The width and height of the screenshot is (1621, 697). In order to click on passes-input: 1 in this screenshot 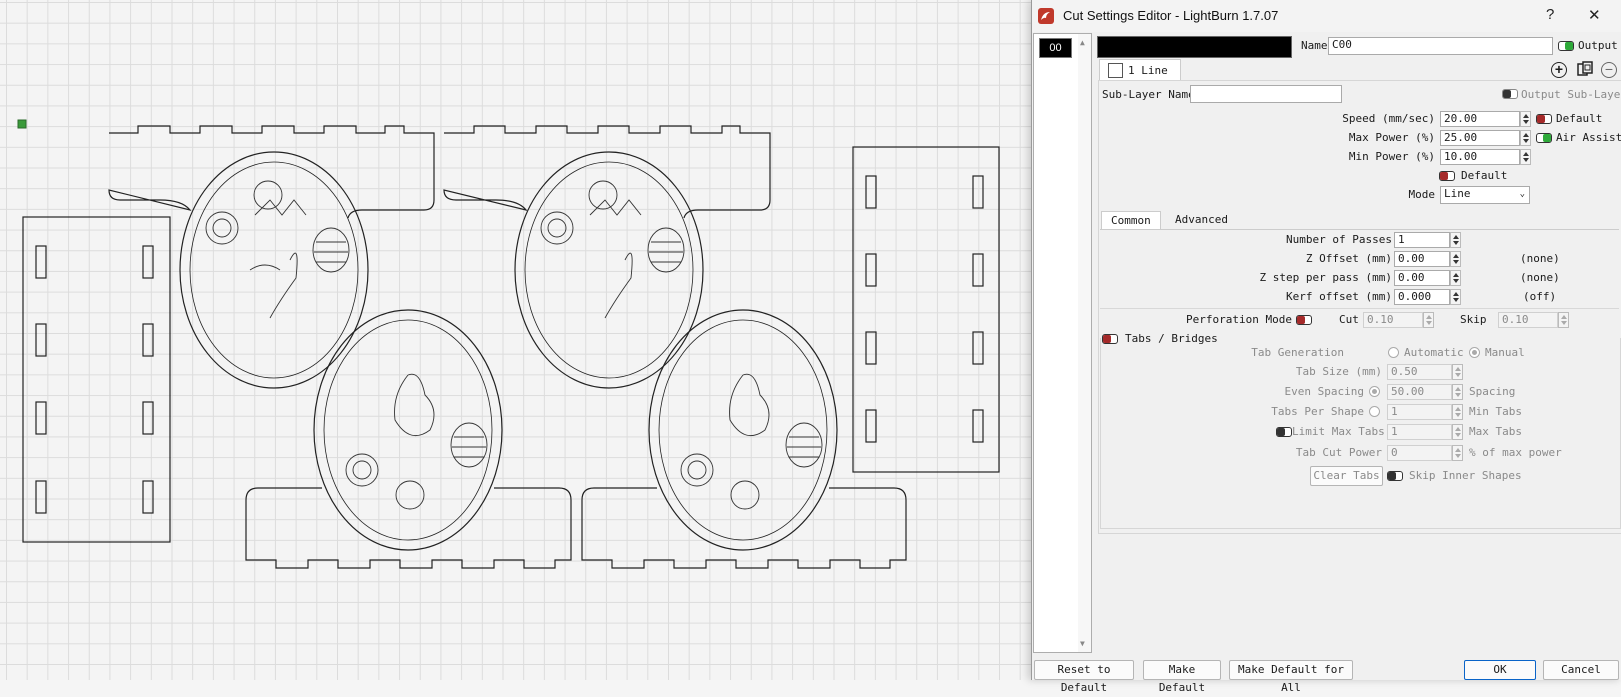, I will do `click(1422, 240)`.